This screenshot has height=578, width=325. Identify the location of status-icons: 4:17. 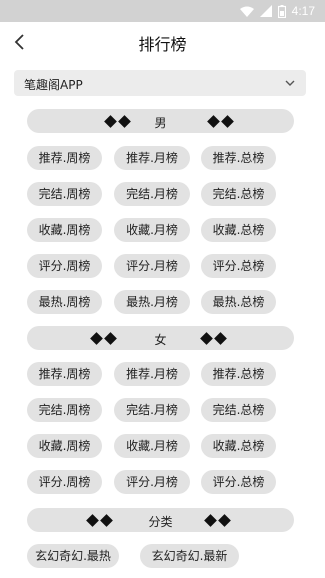
(277, 11).